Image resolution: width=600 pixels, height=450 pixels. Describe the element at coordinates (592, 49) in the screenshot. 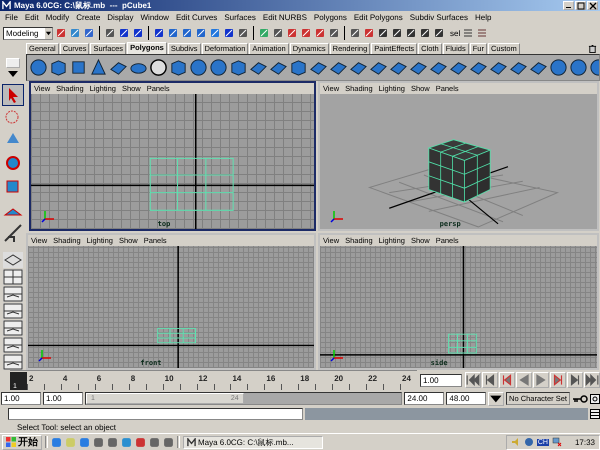

I see `trash-icon` at that location.